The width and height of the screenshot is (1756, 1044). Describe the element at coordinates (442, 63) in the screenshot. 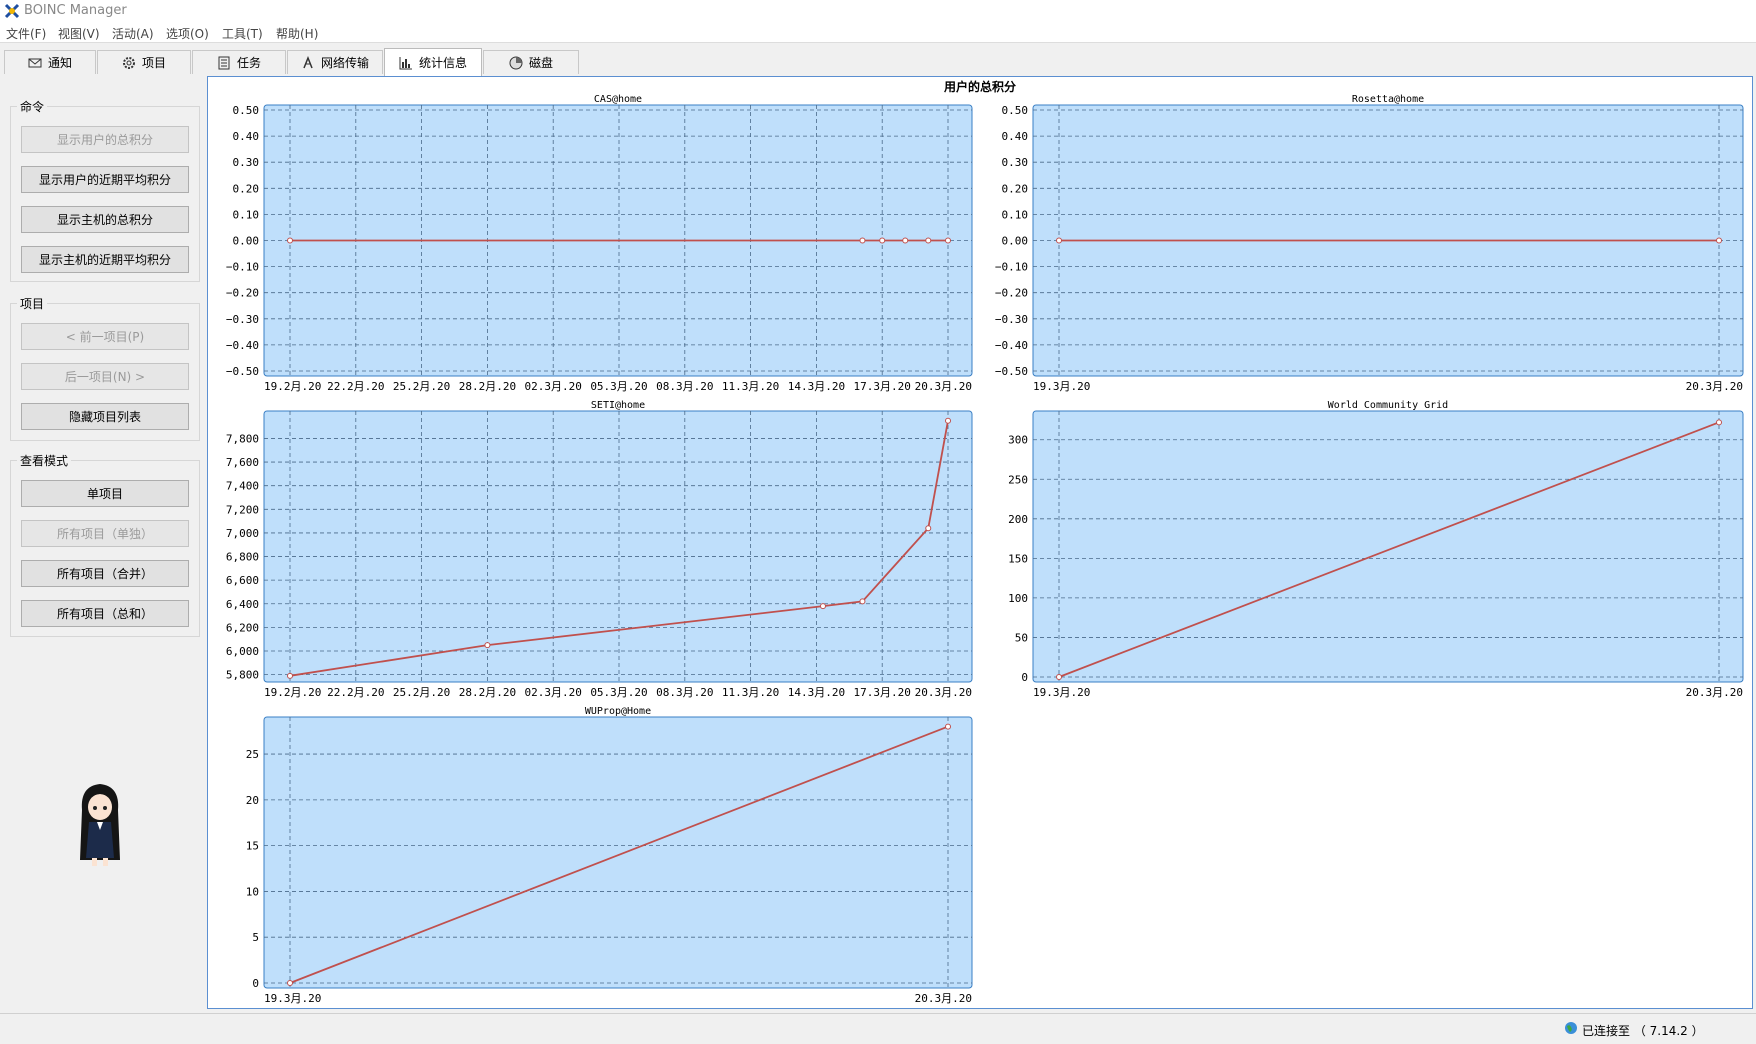

I see `tab-label: 统计信息` at that location.